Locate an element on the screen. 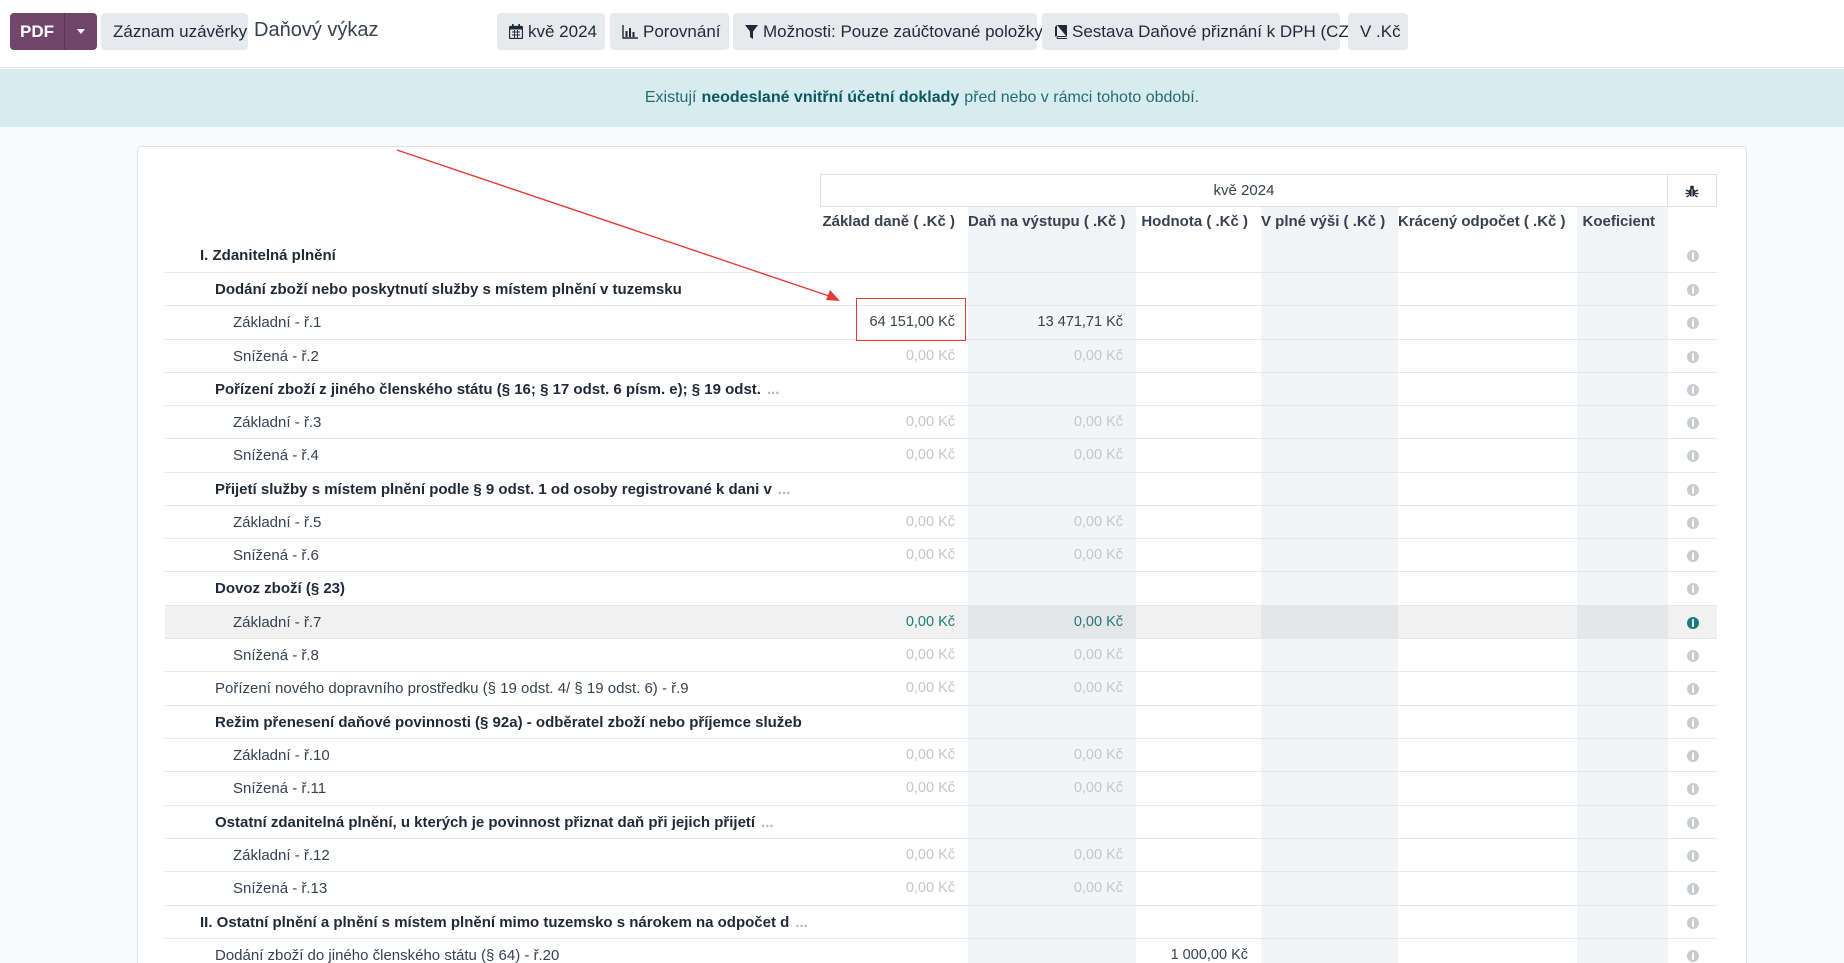 The height and width of the screenshot is (963, 1844). line-label-text: Snížená - ř.8 is located at coordinates (276, 655).